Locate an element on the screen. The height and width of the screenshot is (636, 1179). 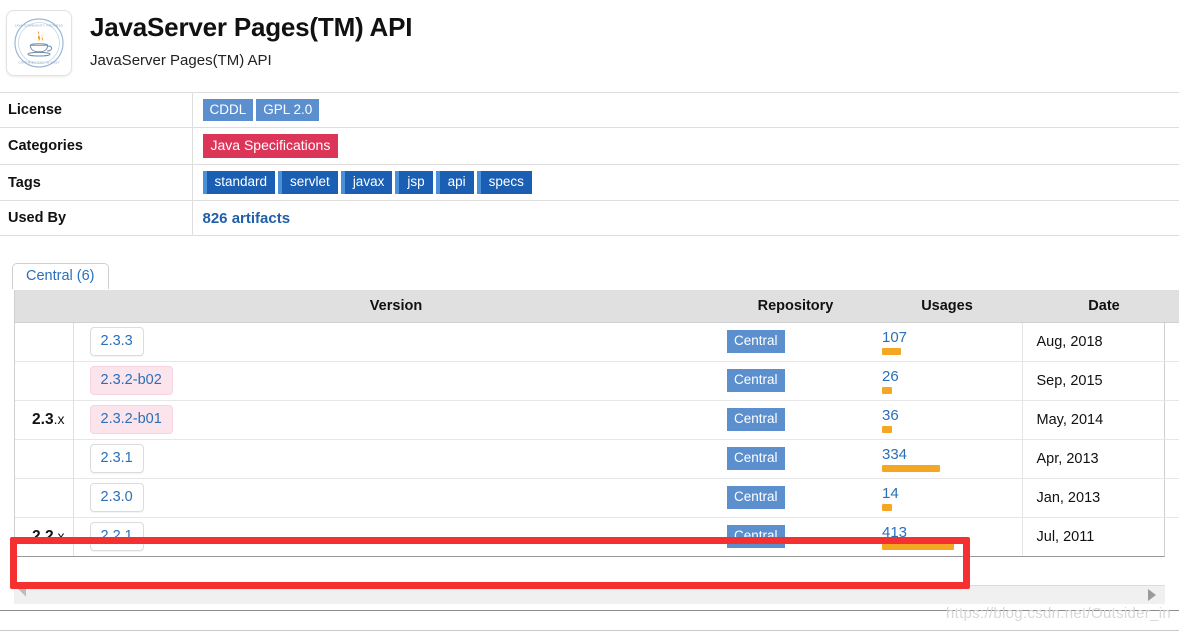
version-group-suffix: .x is located at coordinates (59, 535).